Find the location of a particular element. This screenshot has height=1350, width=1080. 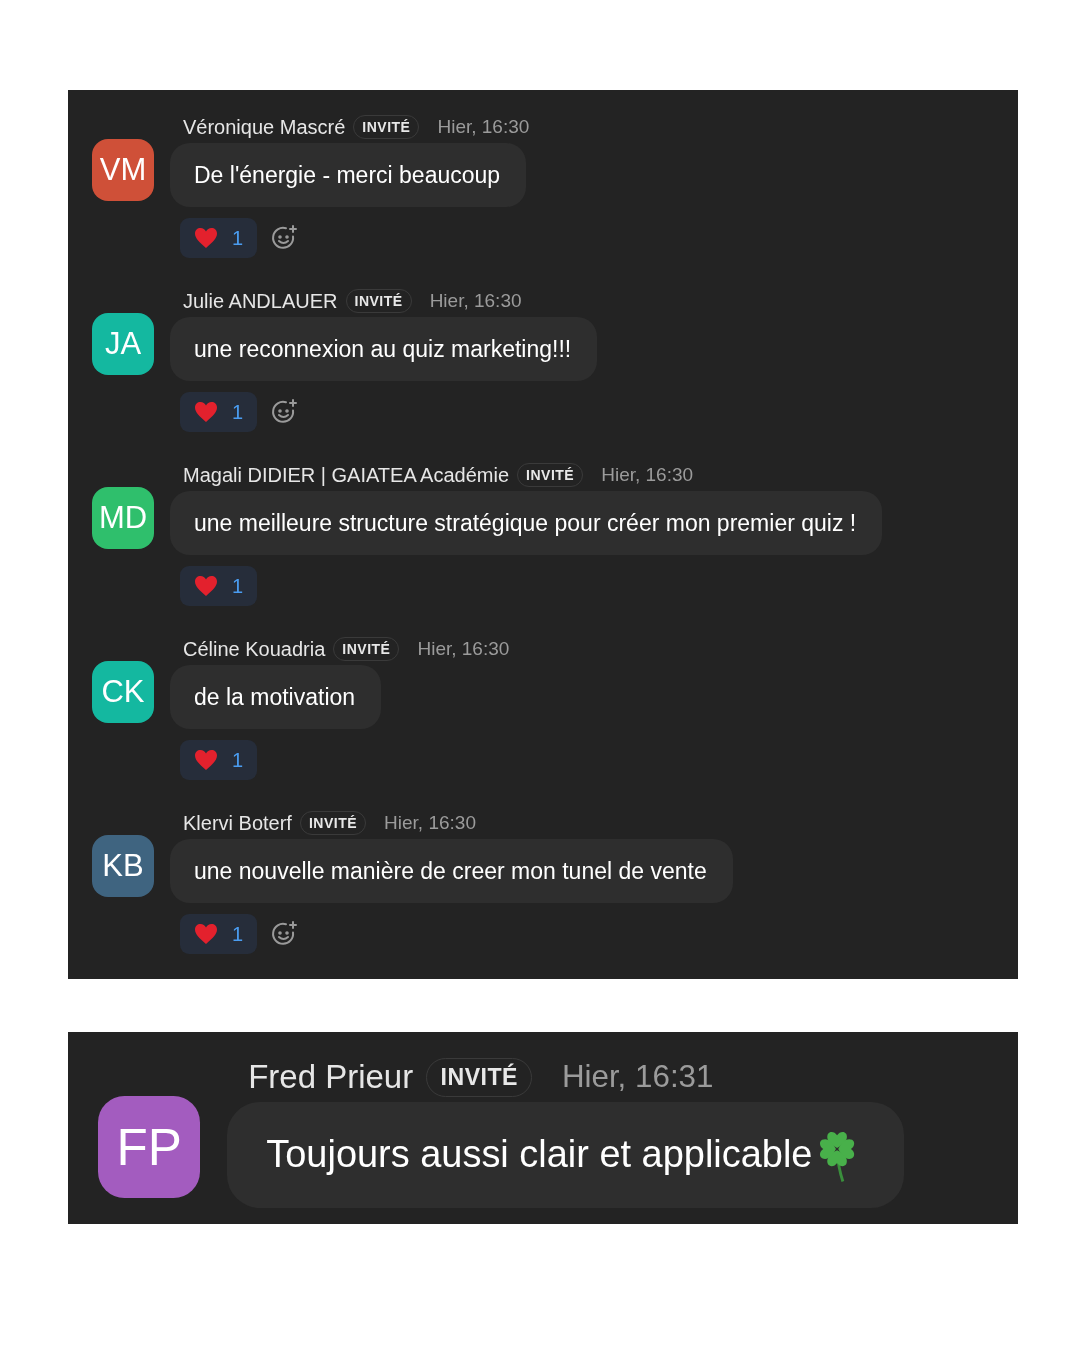

avatar: CK is located at coordinates (123, 692).